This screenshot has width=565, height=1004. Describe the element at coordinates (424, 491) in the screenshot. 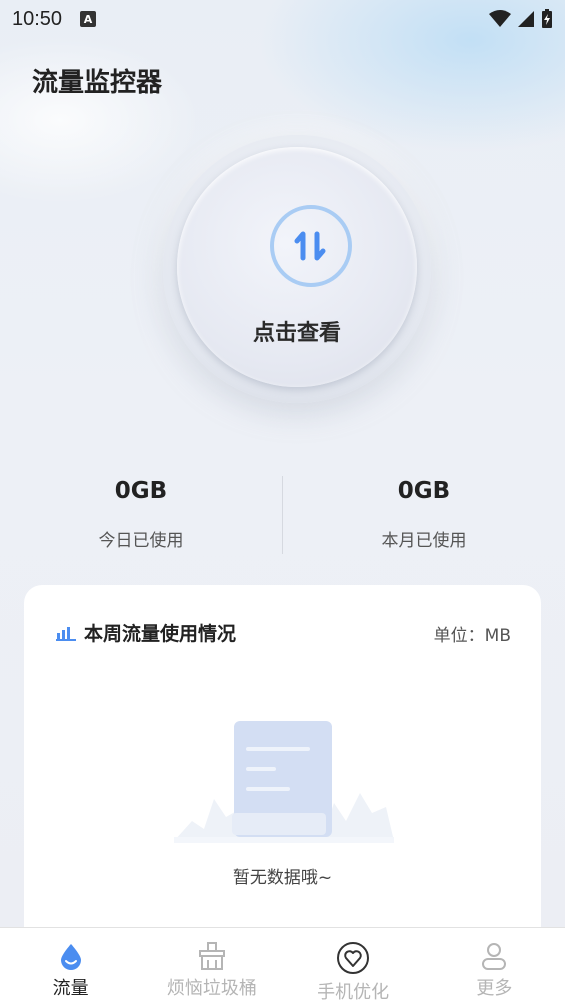

I see `month-usage-value: 0GB` at that location.